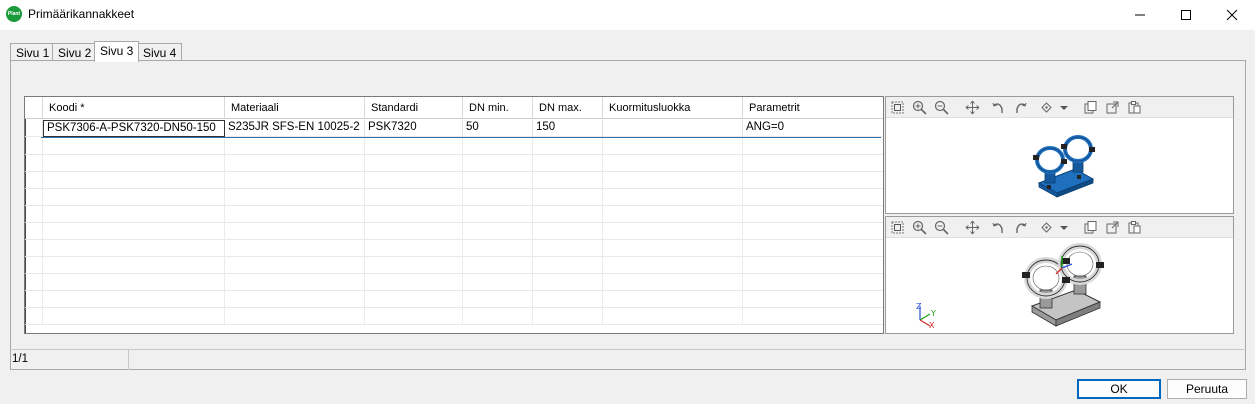  I want to click on cancel-button: Peruuta, so click(1207, 389).